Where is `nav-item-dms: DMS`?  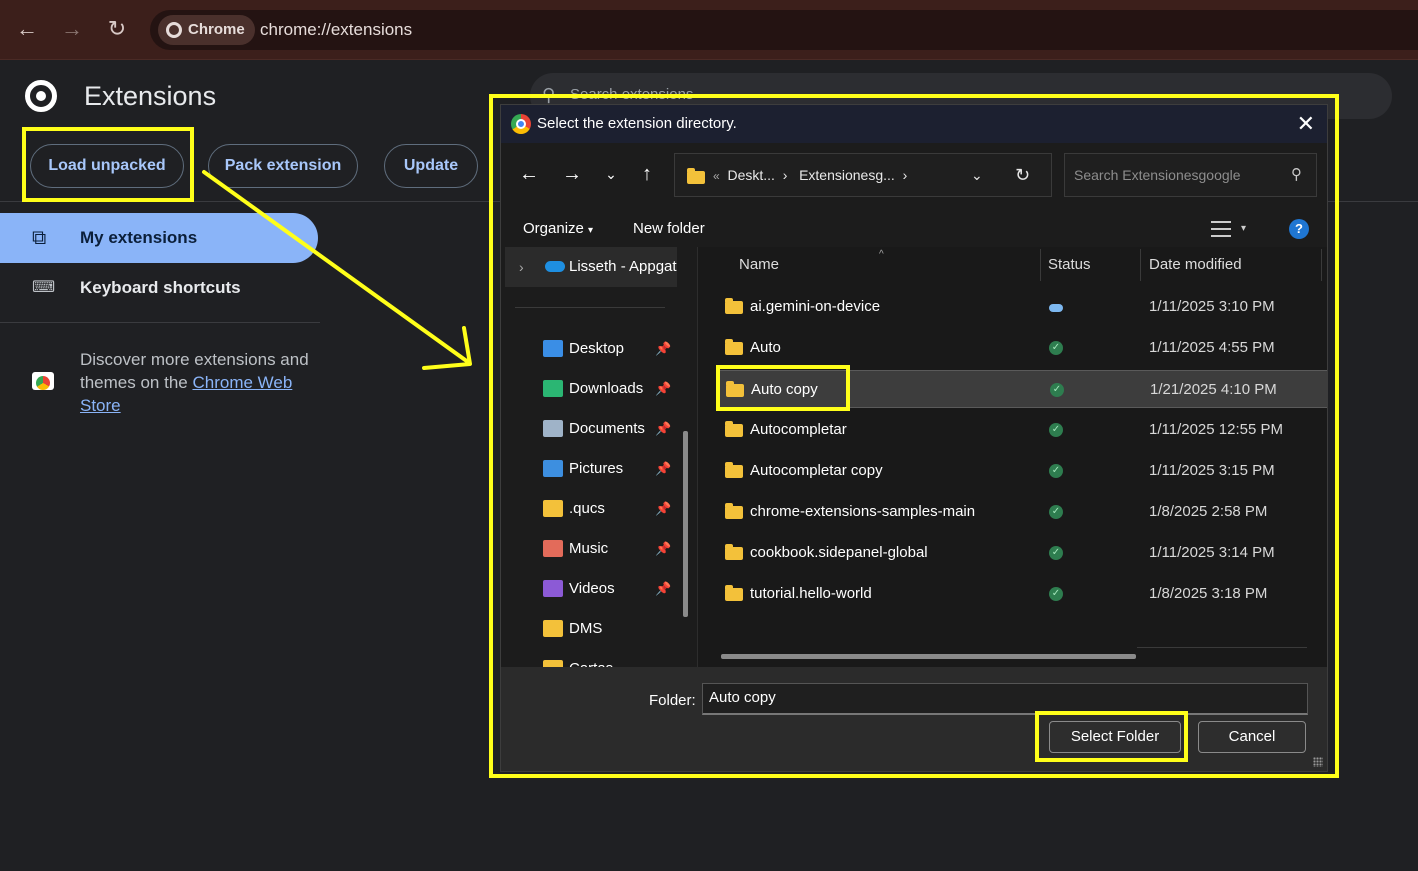 nav-item-dms: DMS is located at coordinates (591, 629).